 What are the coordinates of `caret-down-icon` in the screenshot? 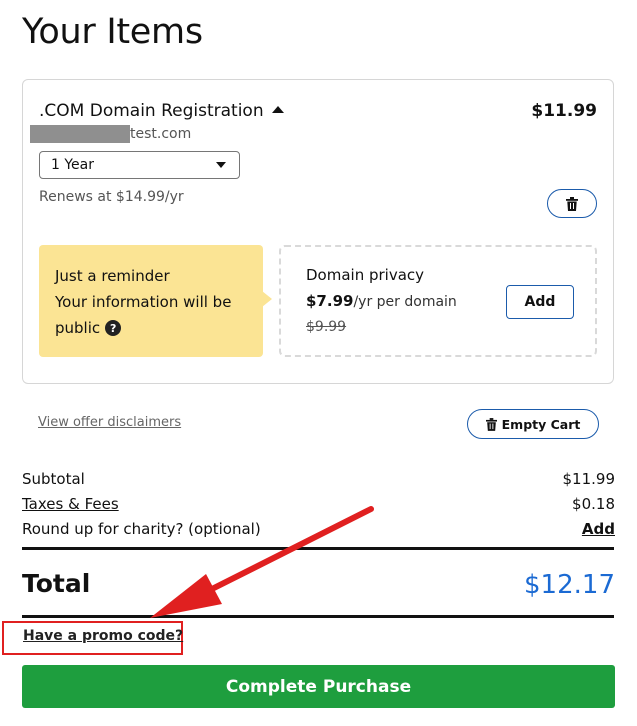 It's located at (221, 165).